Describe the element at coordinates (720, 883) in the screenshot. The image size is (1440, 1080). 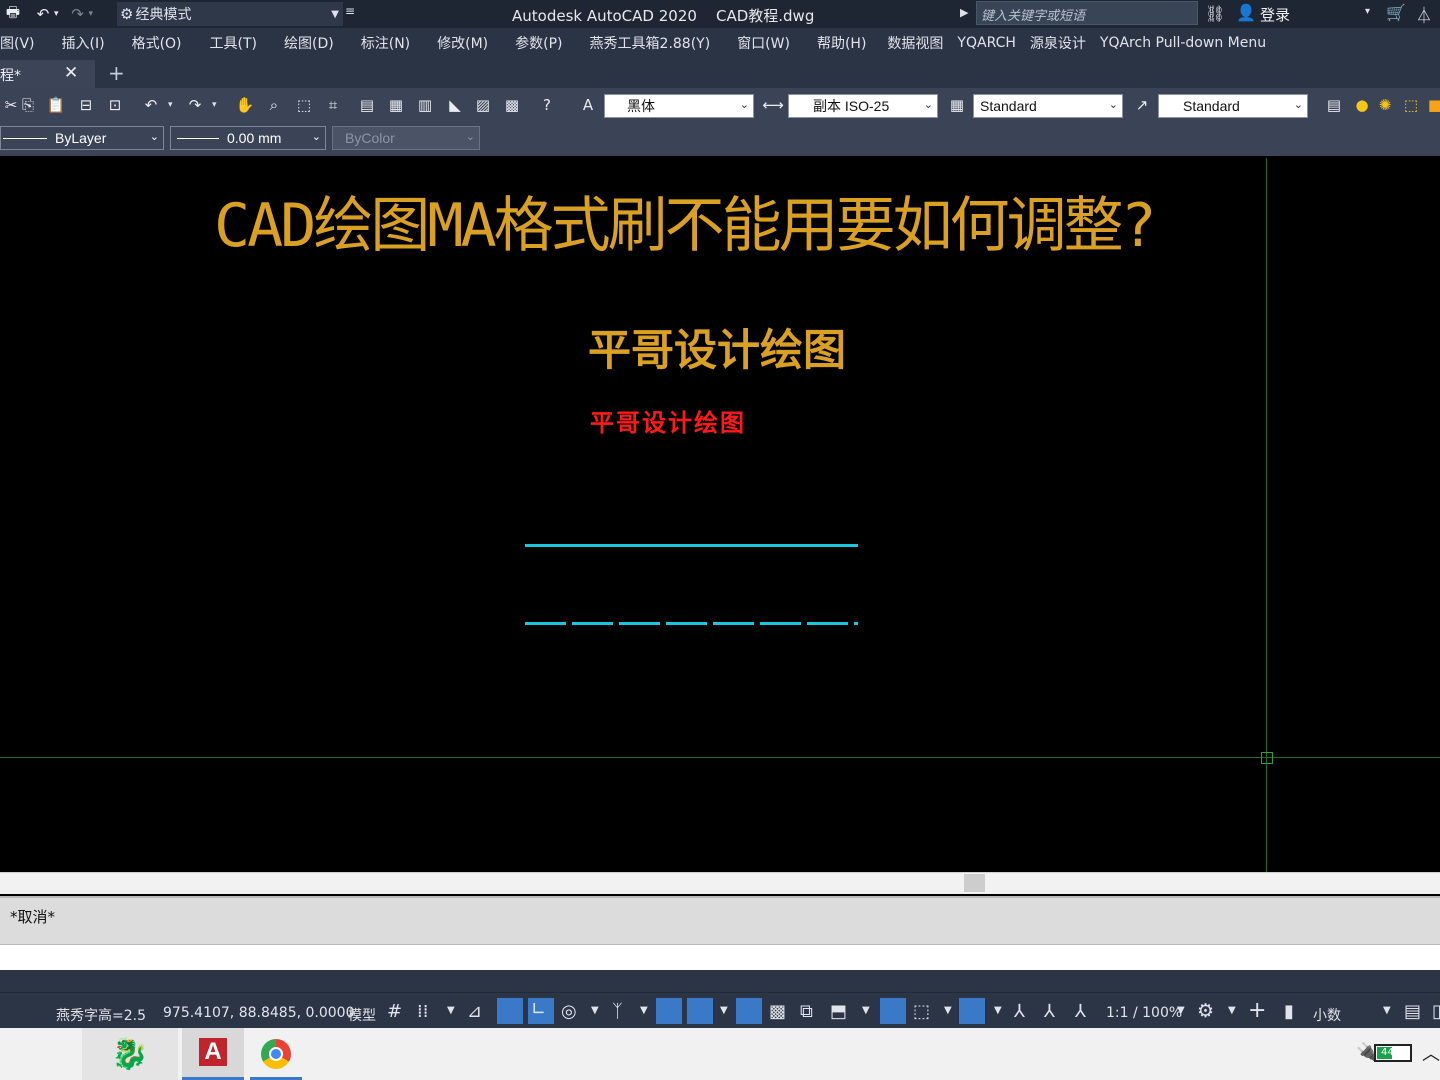
I see `horizontal-scrollbar` at that location.